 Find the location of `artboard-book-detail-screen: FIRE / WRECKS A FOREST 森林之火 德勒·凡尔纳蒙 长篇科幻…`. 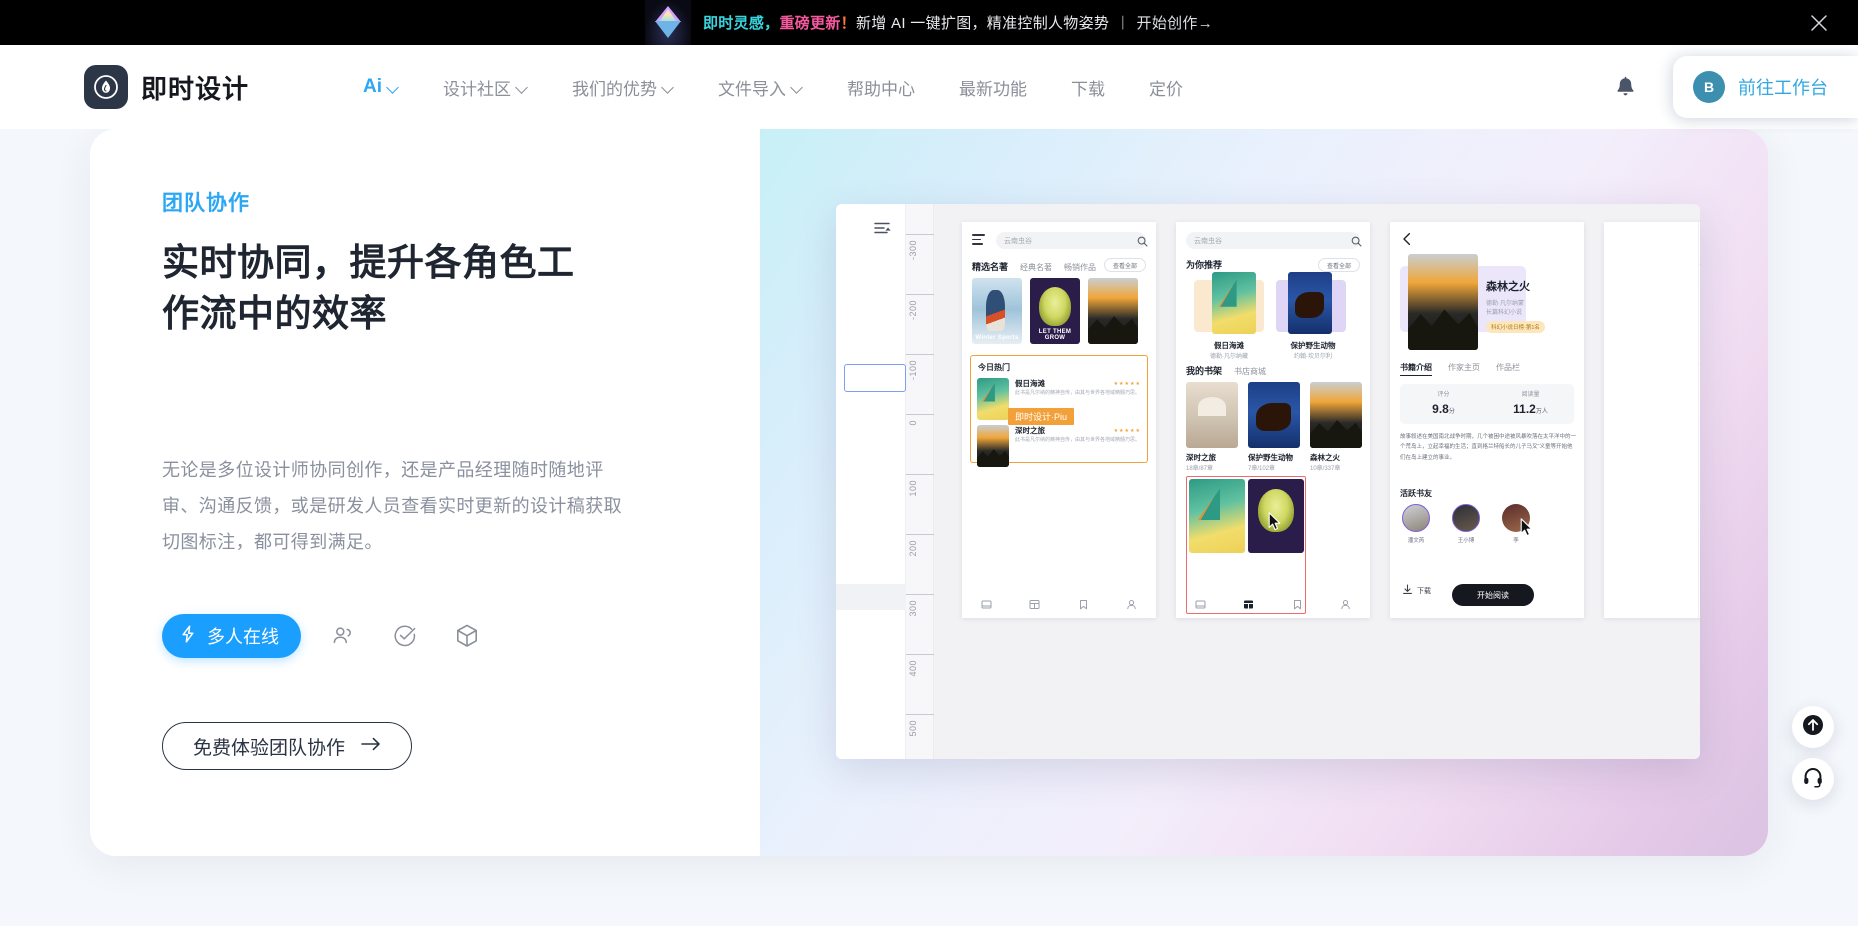

artboard-book-detail-screen: FIRE / WRECKS A FOREST 森林之火 德勒·凡尔纳蒙 长篇科幻… is located at coordinates (1487, 420).